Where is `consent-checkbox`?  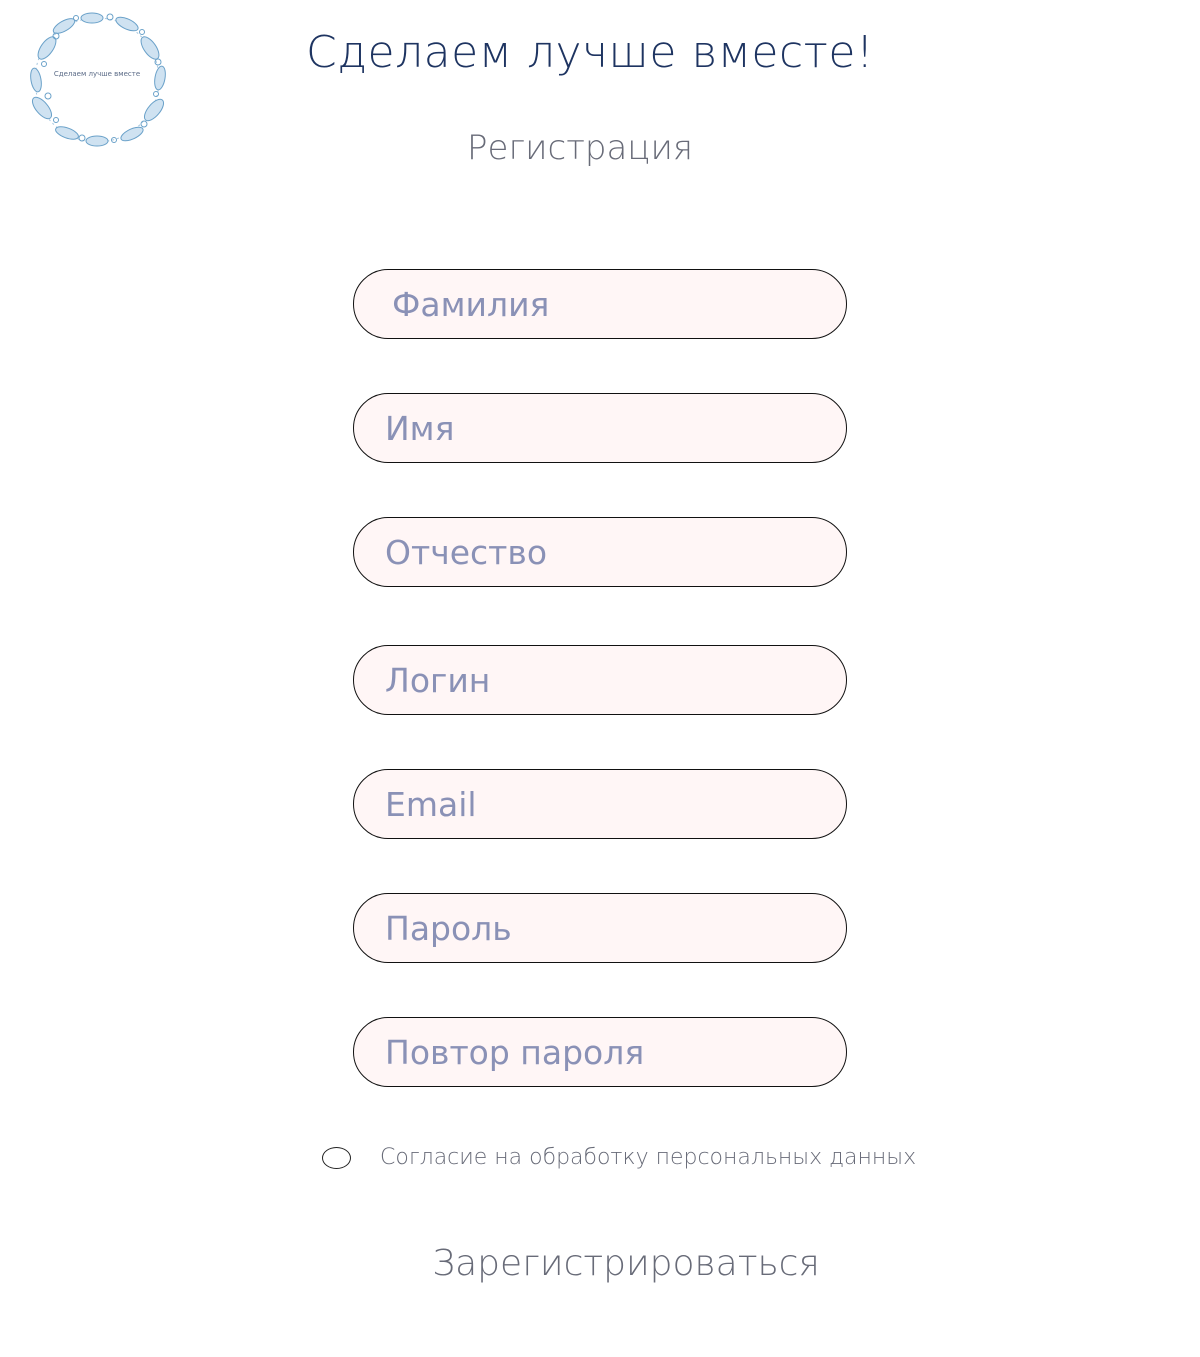 consent-checkbox is located at coordinates (336, 1158).